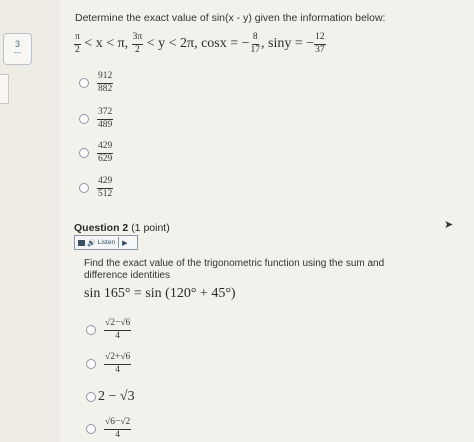 This screenshot has width=474, height=442. Describe the element at coordinates (105, 113) in the screenshot. I see `frac-num: 372` at that location.